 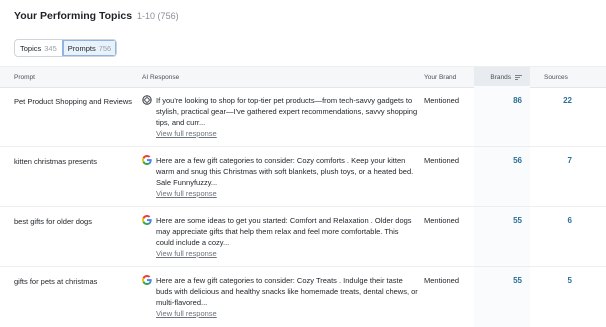 What do you see at coordinates (50, 48) in the screenshot?
I see `toggle-topics-count: 345` at bounding box center [50, 48].